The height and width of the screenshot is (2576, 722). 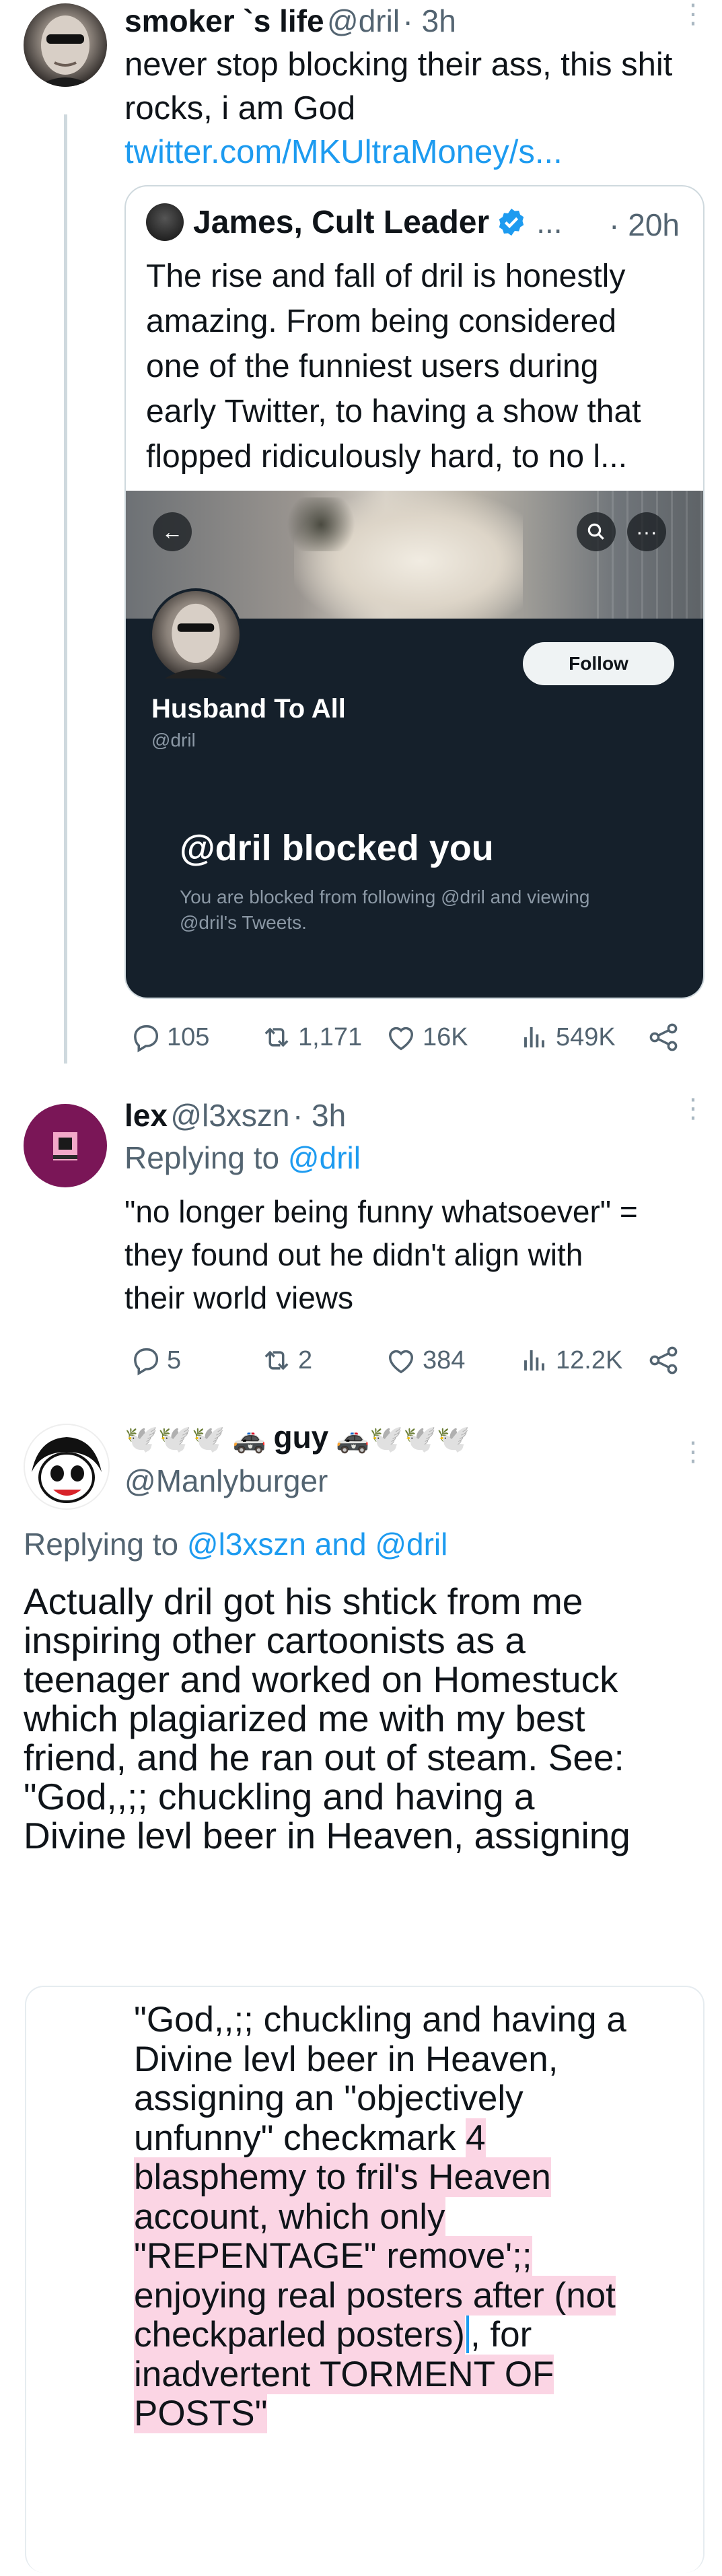 What do you see at coordinates (317, 1544) in the screenshot?
I see `replying-to-link: @l3xszn and @dril` at bounding box center [317, 1544].